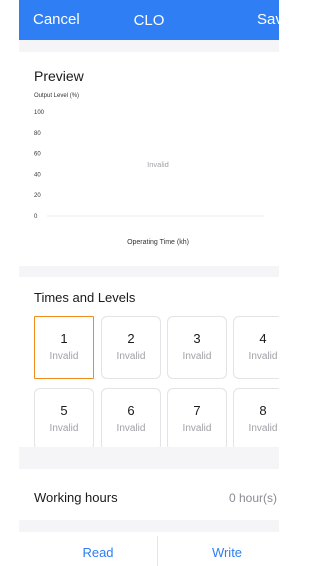  I want to click on button-divider, so click(157, 551).